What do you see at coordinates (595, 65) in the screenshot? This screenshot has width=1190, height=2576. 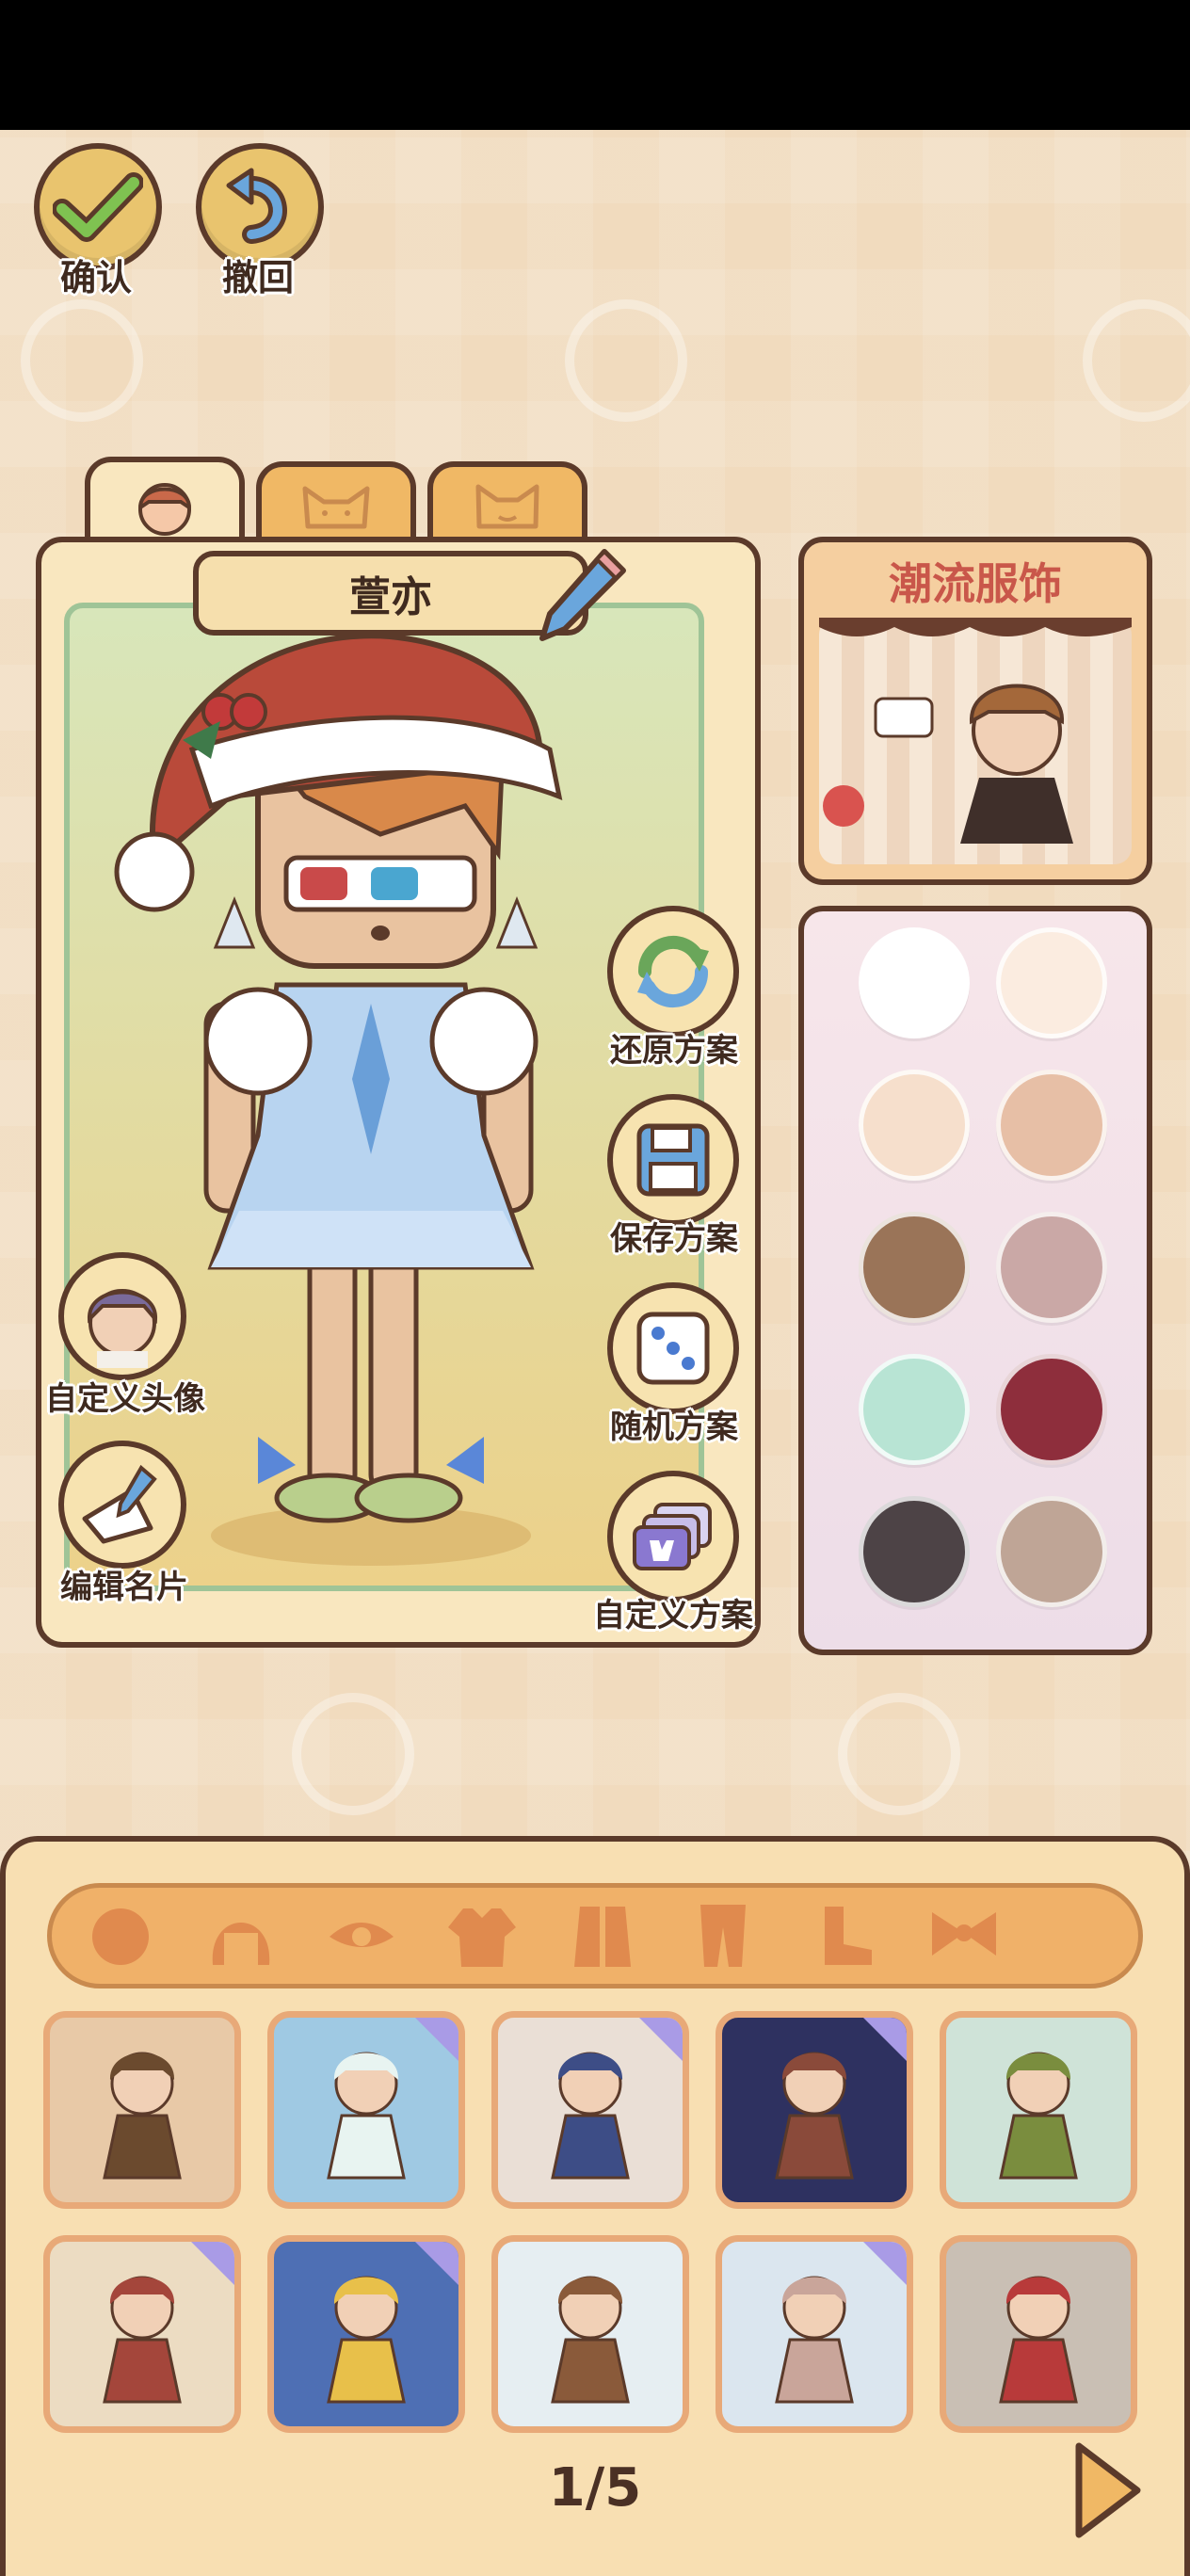 I see `status-bar` at bounding box center [595, 65].